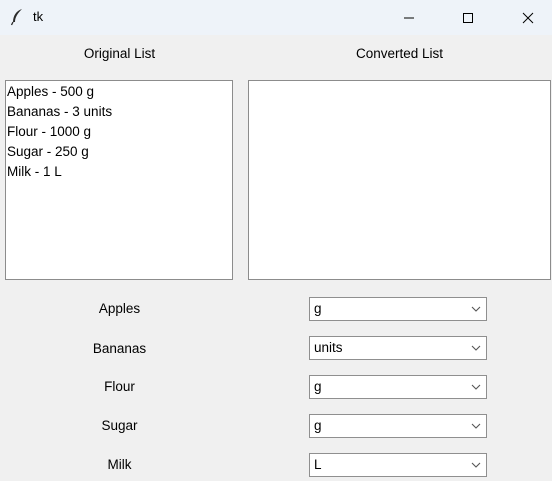 The height and width of the screenshot is (481, 552). I want to click on close-icon, so click(528, 17).